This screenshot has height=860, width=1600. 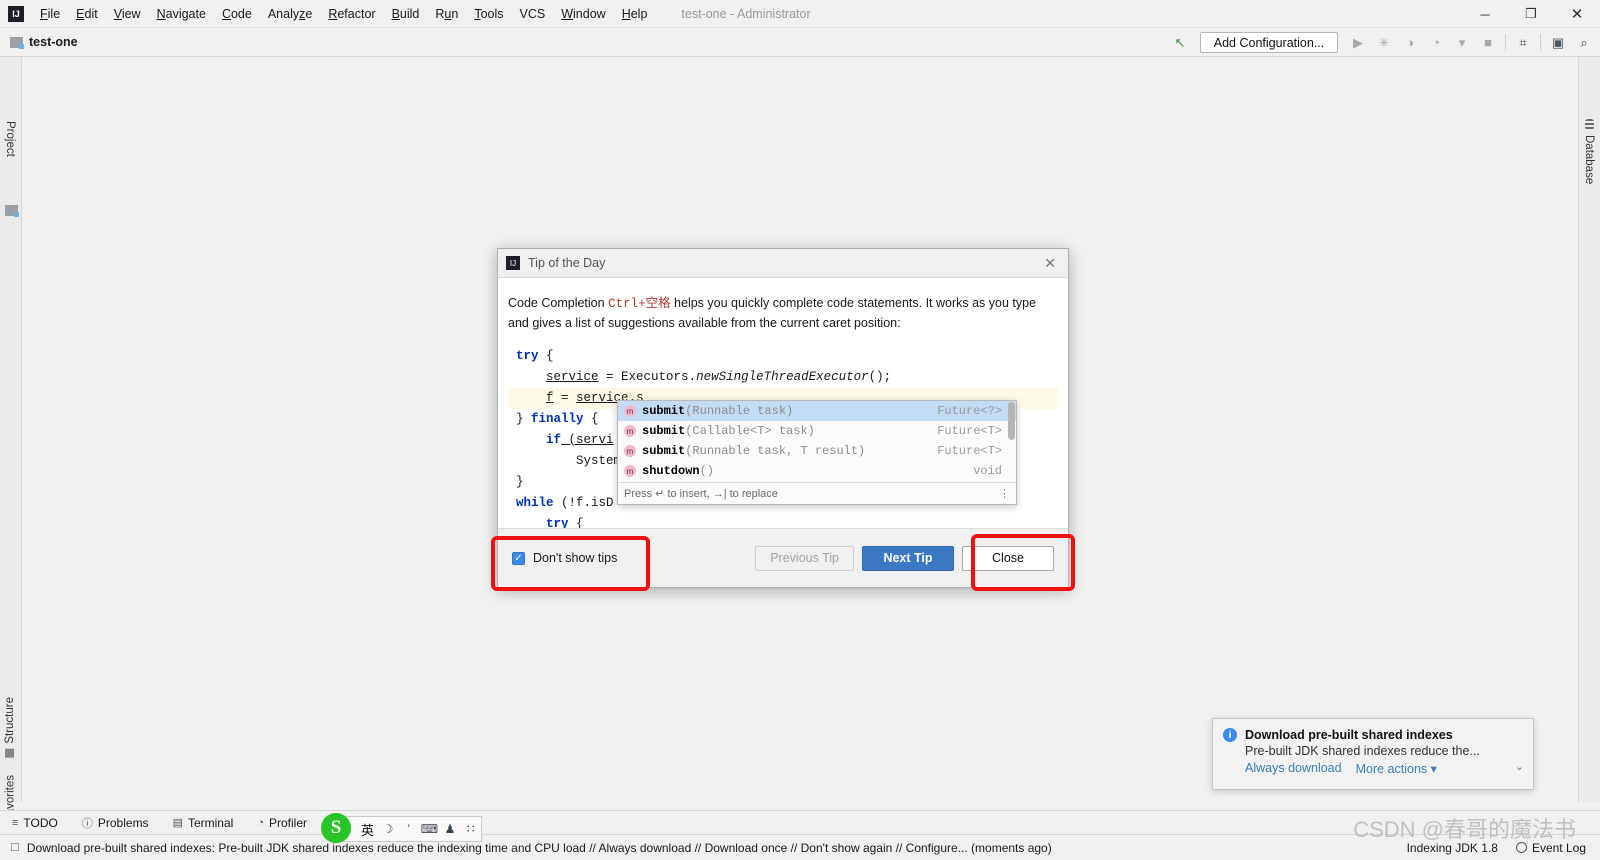 What do you see at coordinates (513, 263) in the screenshot?
I see `intellij-icon: IJ` at bounding box center [513, 263].